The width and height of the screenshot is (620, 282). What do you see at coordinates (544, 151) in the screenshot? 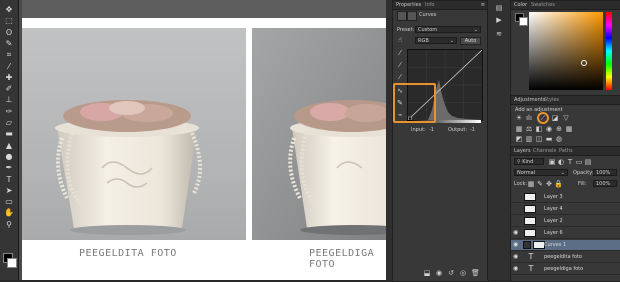
I see `tab-channels: Channels` at bounding box center [544, 151].